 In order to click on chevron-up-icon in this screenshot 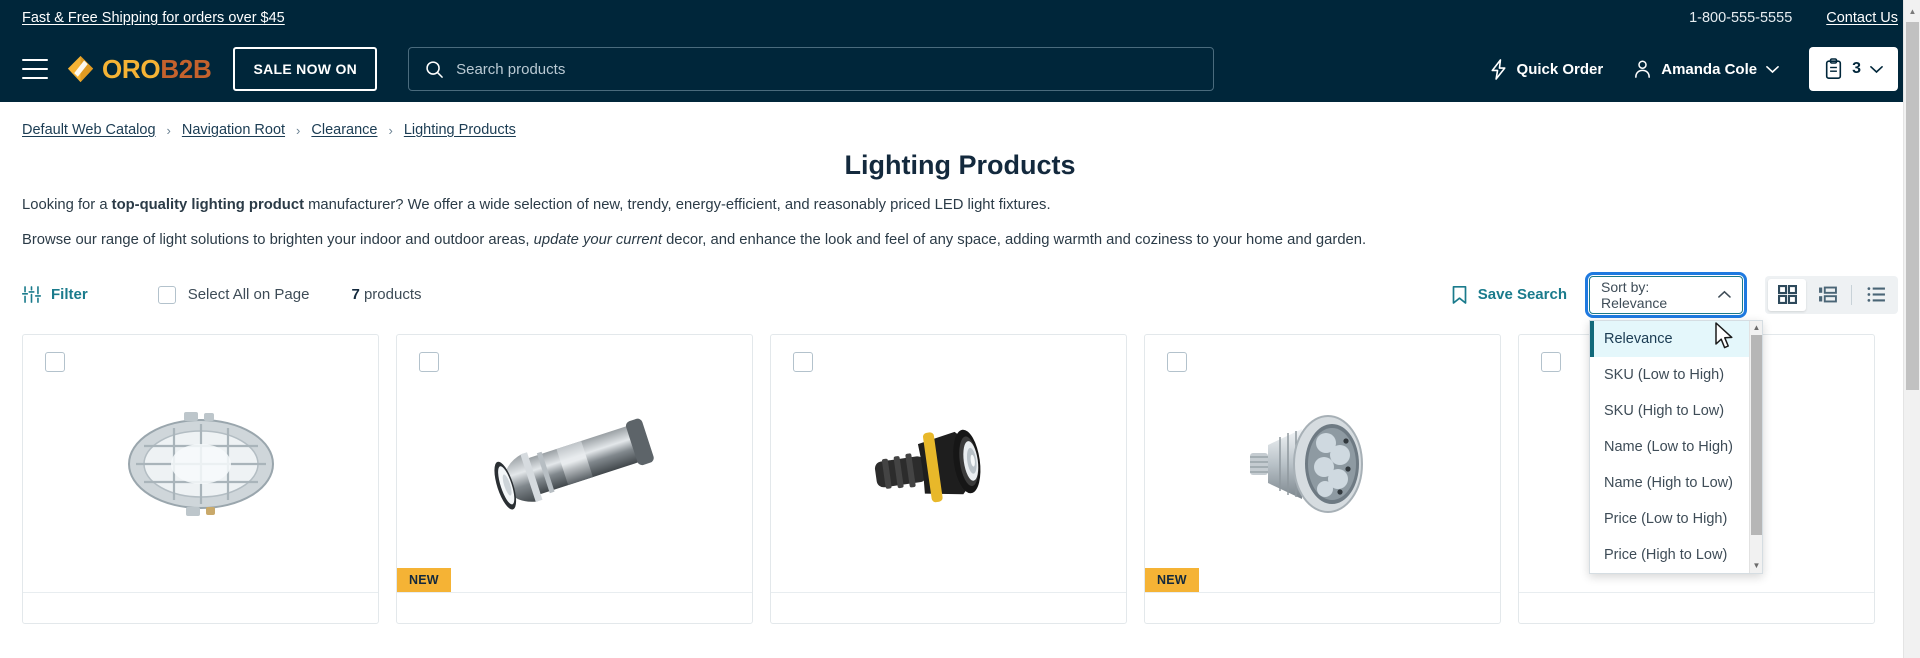, I will do `click(1724, 295)`.